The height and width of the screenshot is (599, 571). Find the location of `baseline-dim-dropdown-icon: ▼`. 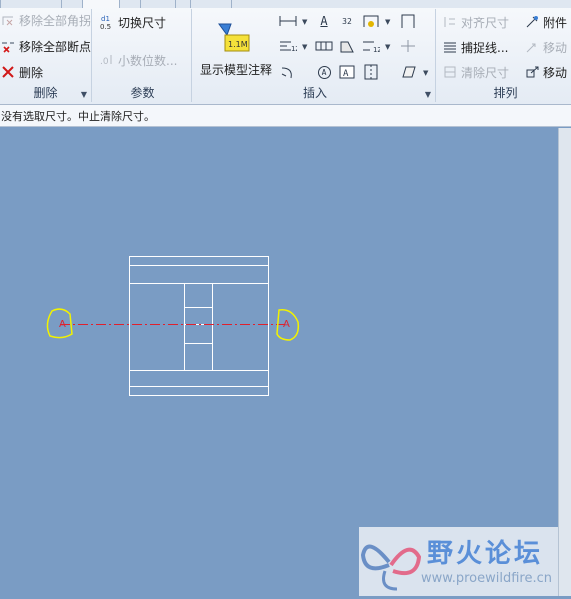

baseline-dim-dropdown-icon: ▼ is located at coordinates (304, 47).